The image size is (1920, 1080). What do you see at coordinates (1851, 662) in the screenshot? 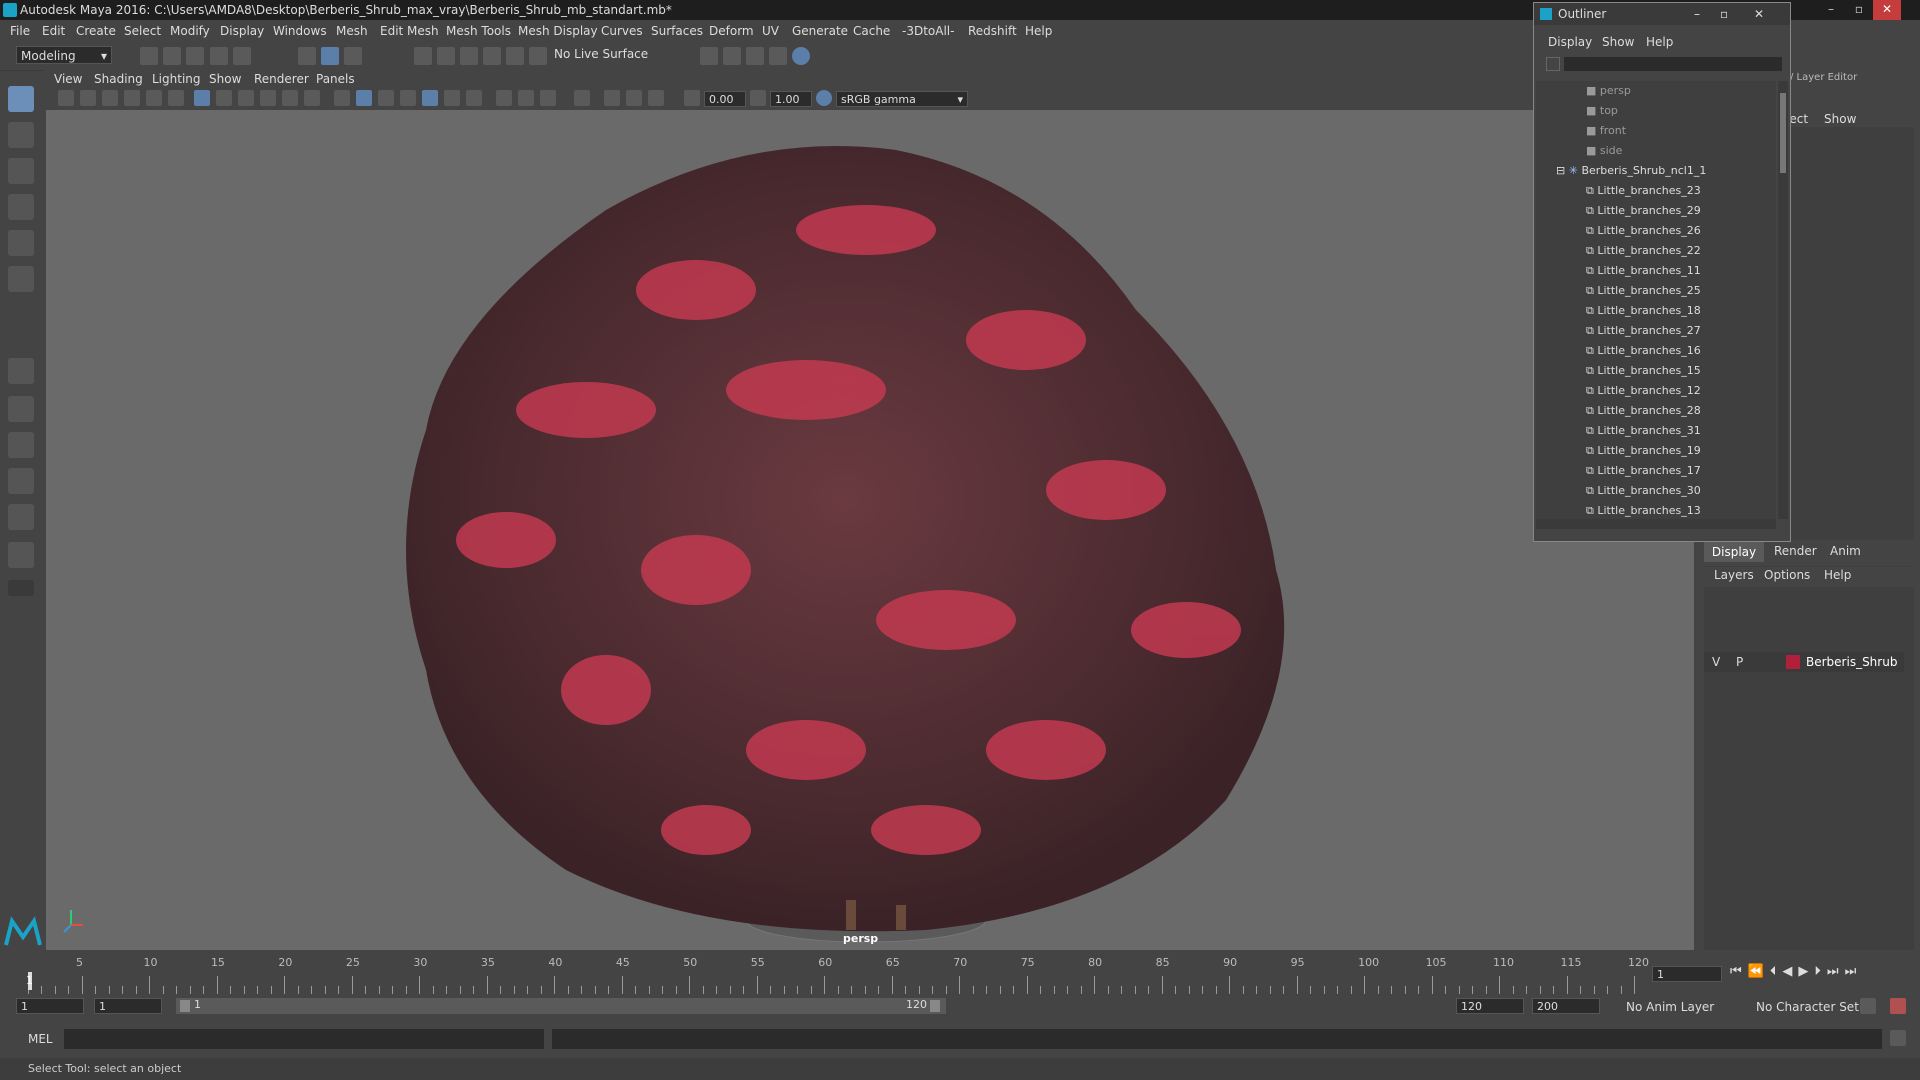
I see `layer-name: Berberis_Shrub` at bounding box center [1851, 662].